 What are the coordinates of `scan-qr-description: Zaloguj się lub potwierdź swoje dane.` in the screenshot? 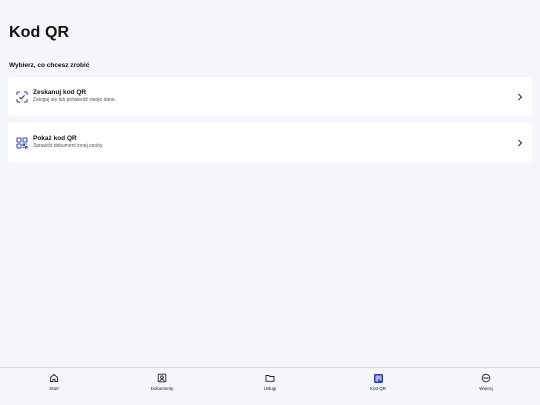 It's located at (75, 100).